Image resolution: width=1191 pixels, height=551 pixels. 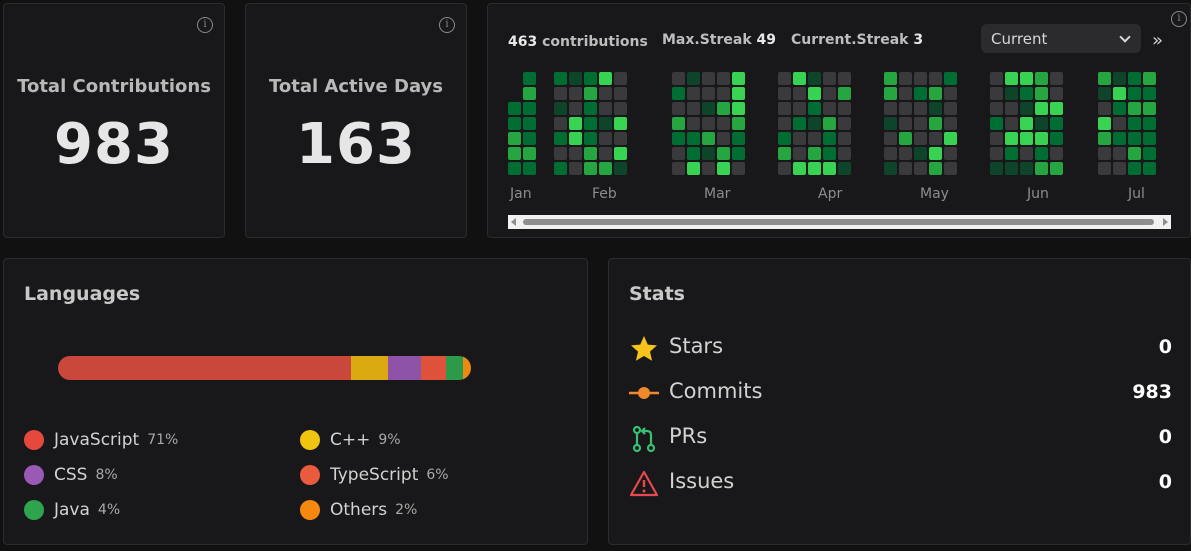 What do you see at coordinates (1165, 222) in the screenshot?
I see `scroll-right-icon` at bounding box center [1165, 222].